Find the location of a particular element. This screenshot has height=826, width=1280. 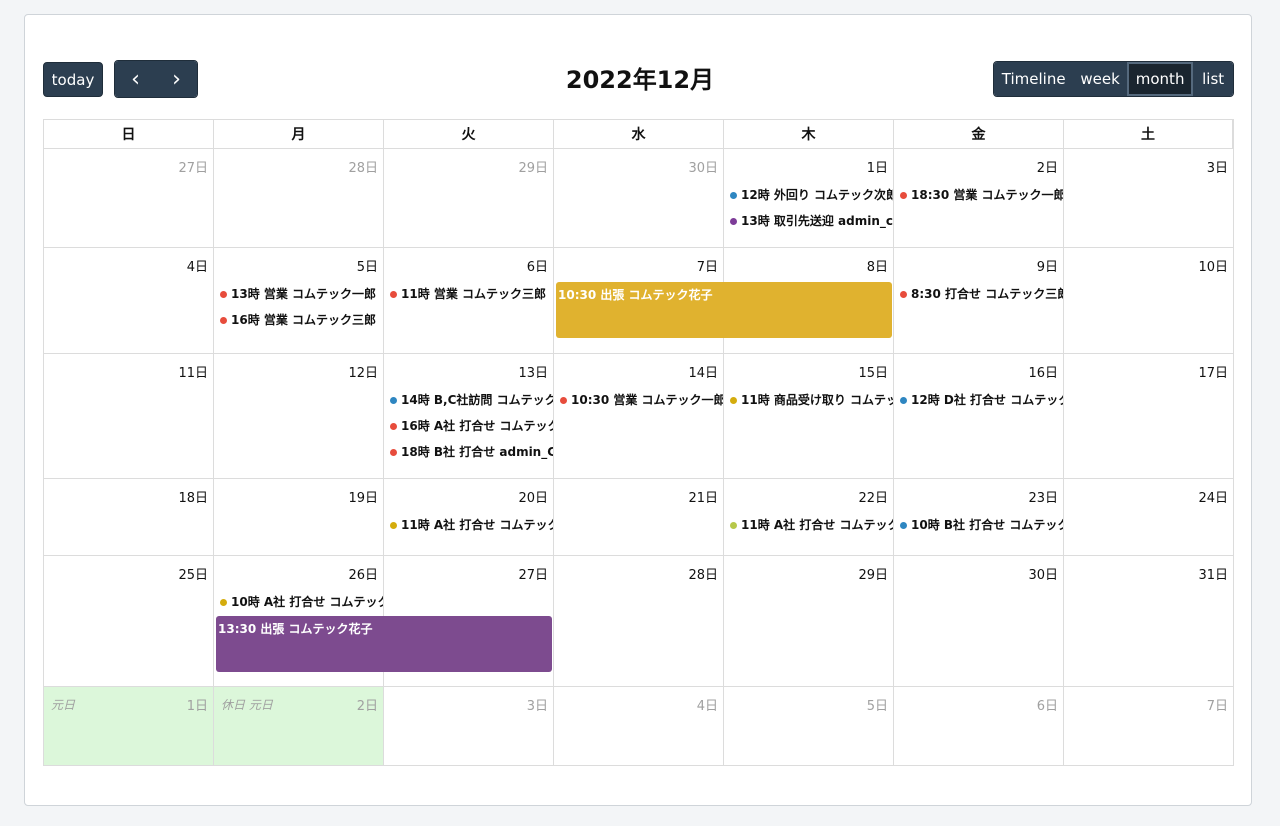

view-month-button: month is located at coordinates (1160, 79).